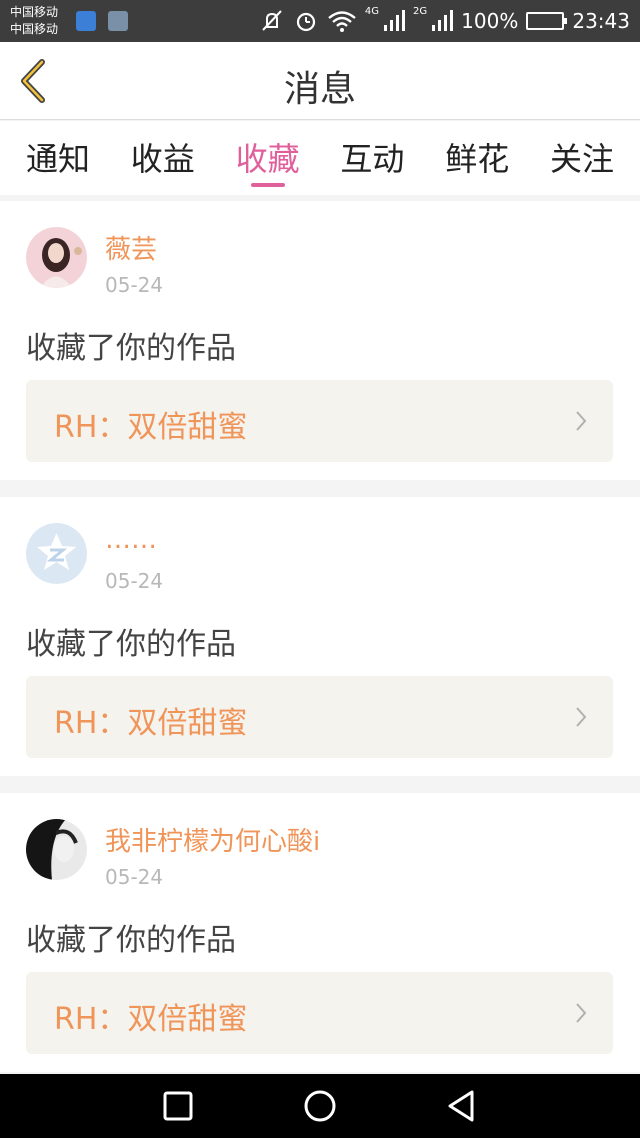 This screenshot has height=1138, width=640. What do you see at coordinates (272, 21) in the screenshot?
I see `mute-icon` at bounding box center [272, 21].